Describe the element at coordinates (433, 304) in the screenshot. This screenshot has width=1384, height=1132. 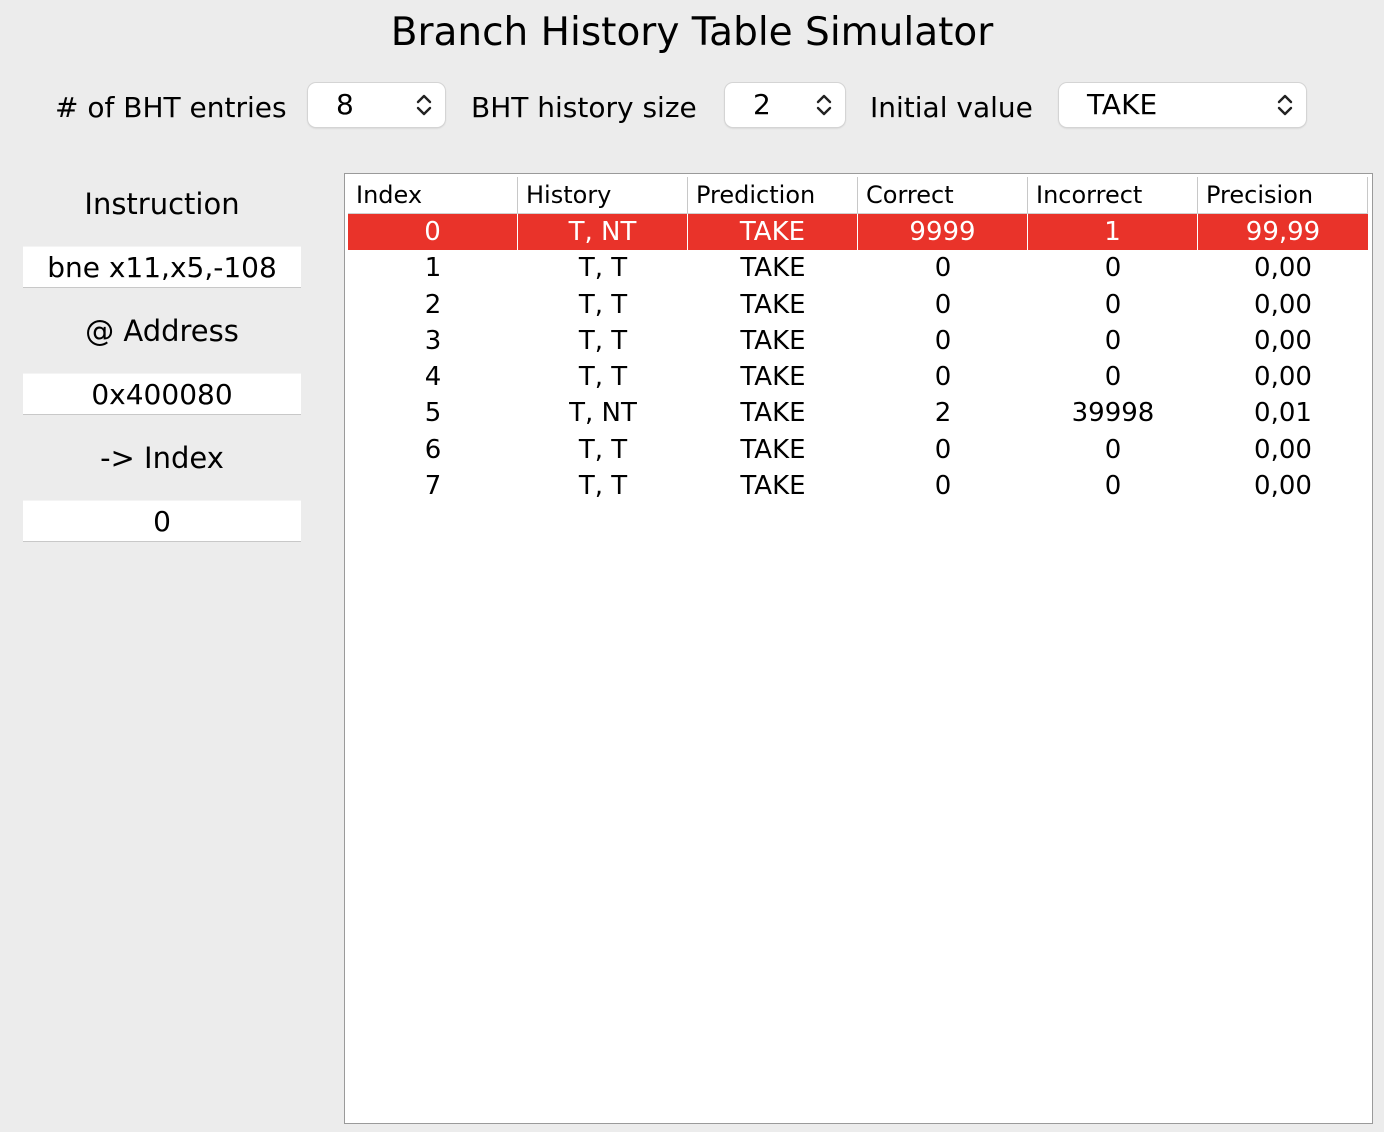
I see `cell-index: 2` at that location.